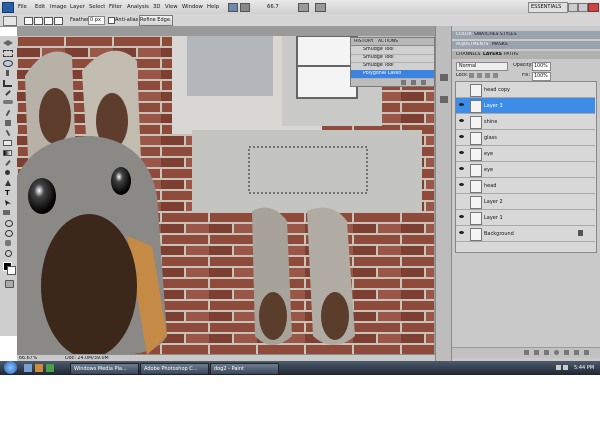 The height and width of the screenshot is (438, 600). Describe the element at coordinates (492, 54) in the screenshot. I see `tab-layers: LAYERS` at that location.